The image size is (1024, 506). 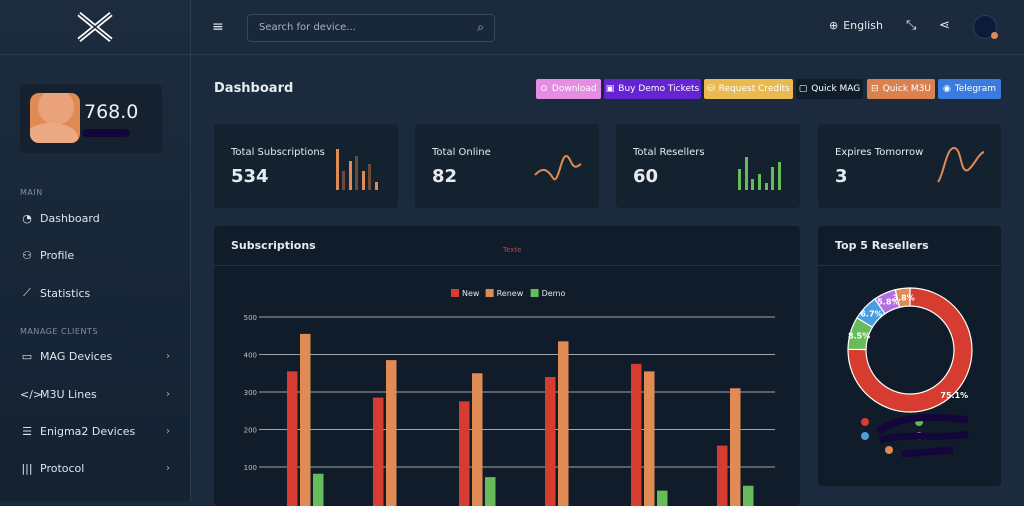 What do you see at coordinates (879, 152) in the screenshot?
I see `stat-label: Expires Tomorrow` at bounding box center [879, 152].